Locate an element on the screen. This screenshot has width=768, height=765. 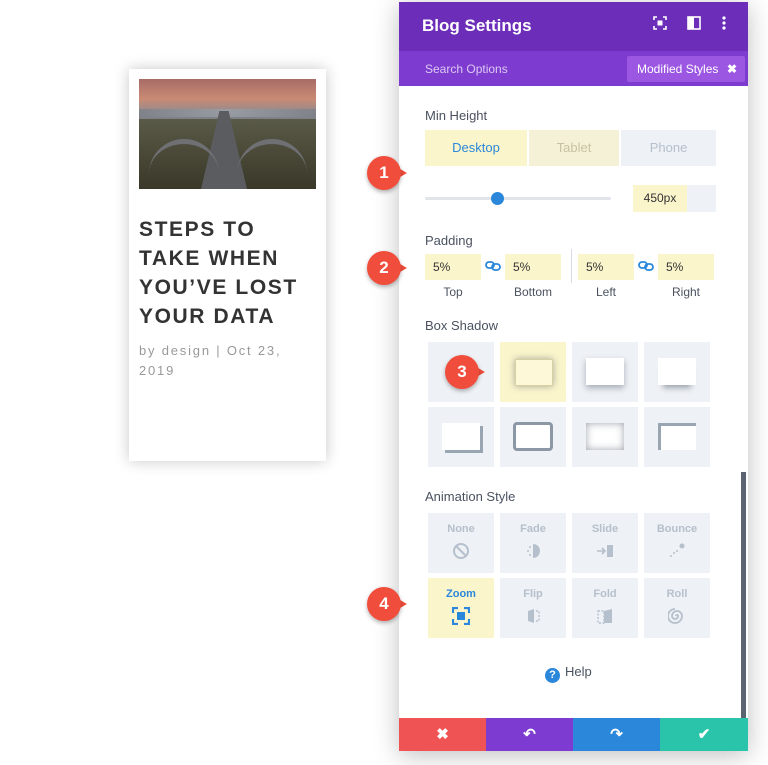
device-tabs: Desktop Tablet Phone is located at coordinates (570, 148).